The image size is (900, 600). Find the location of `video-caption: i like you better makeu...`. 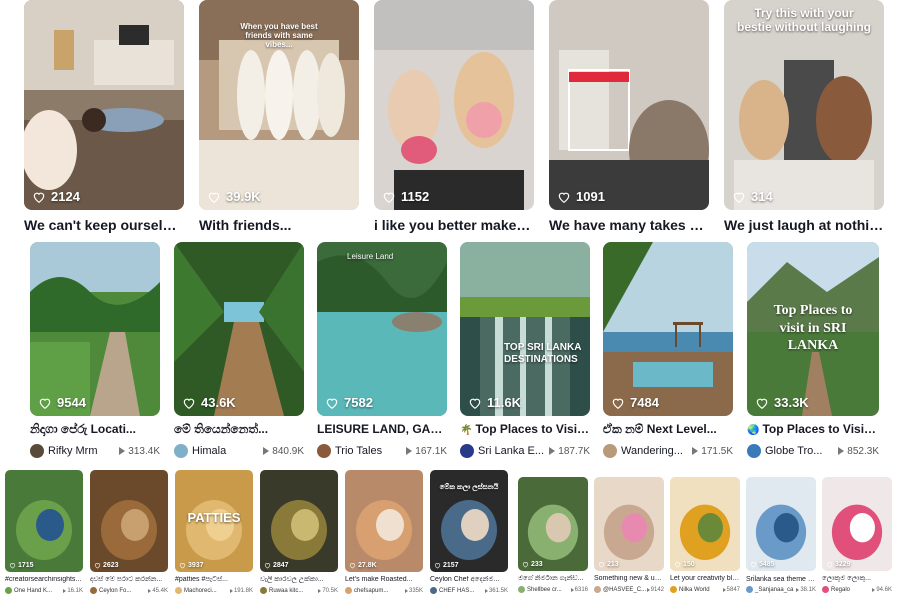

video-caption: i like you better makeu... is located at coordinates (454, 225).